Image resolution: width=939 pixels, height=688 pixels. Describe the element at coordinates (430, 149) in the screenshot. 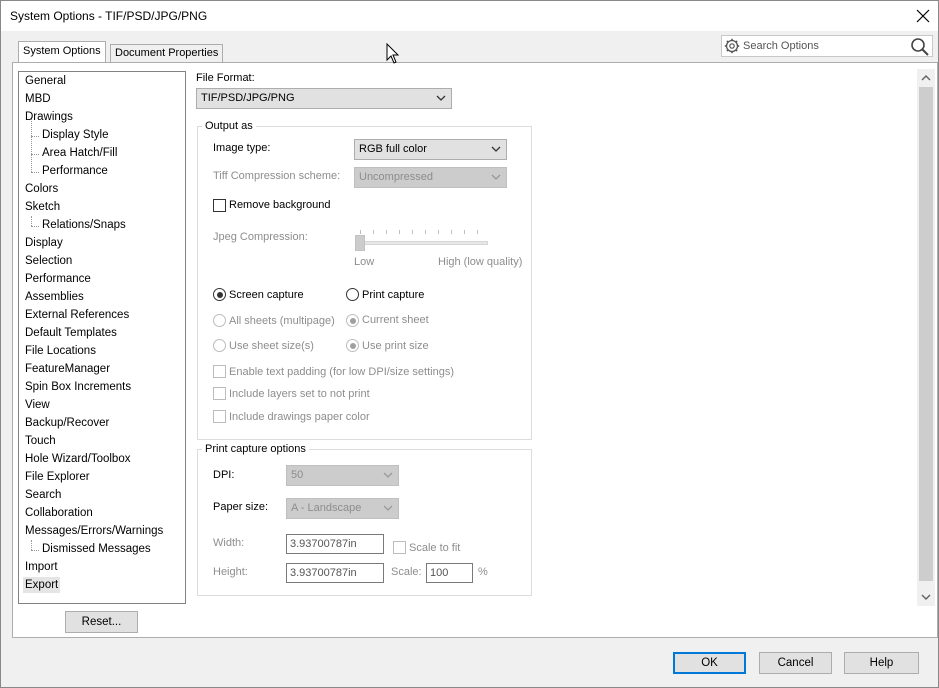

I see `image-type-select: RGB full color` at that location.